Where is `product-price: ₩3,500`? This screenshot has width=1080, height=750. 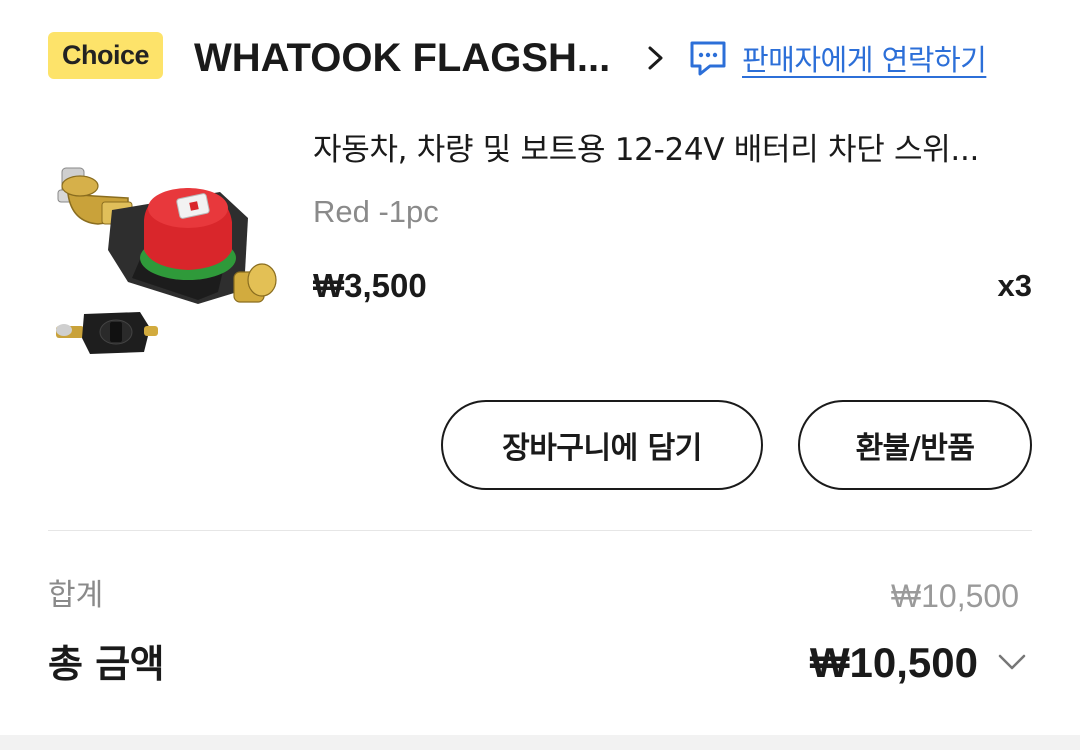
product-price: ₩3,500 is located at coordinates (370, 285).